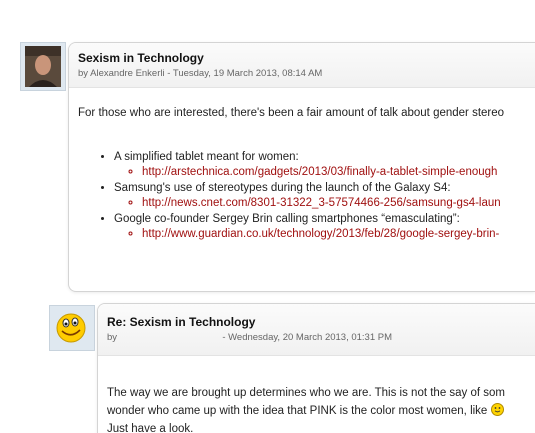 Image resolution: width=535 pixels, height=433 pixels. What do you see at coordinates (181, 322) in the screenshot?
I see `post-subject: Re: Sexism in Technology` at bounding box center [181, 322].